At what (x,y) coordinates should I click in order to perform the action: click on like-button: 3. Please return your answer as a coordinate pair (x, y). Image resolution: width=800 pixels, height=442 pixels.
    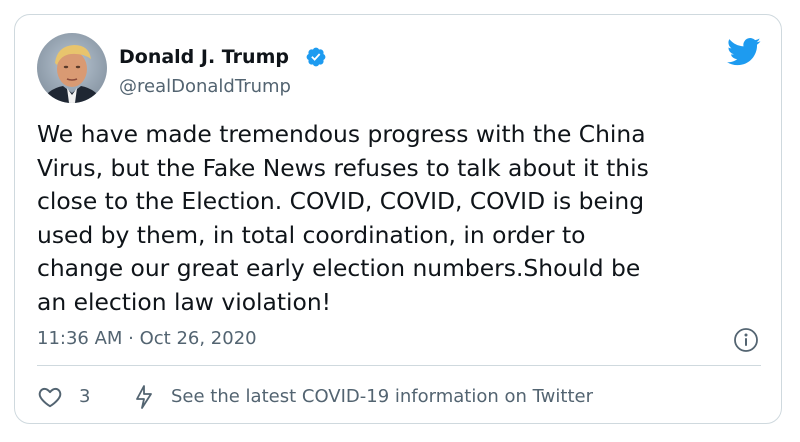
    Looking at the image, I should click on (63, 397).